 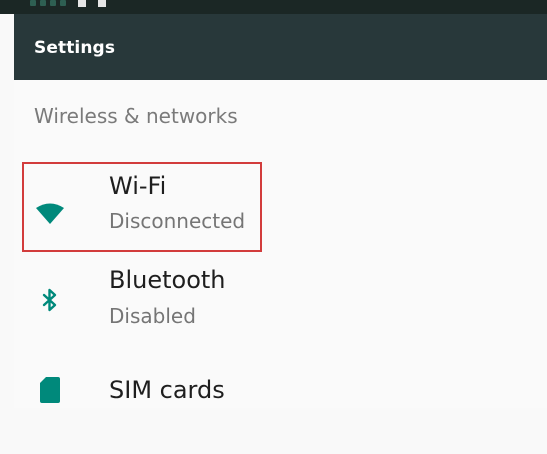 What do you see at coordinates (152, 316) in the screenshot?
I see `settings-item-subtitle: Disabled` at bounding box center [152, 316].